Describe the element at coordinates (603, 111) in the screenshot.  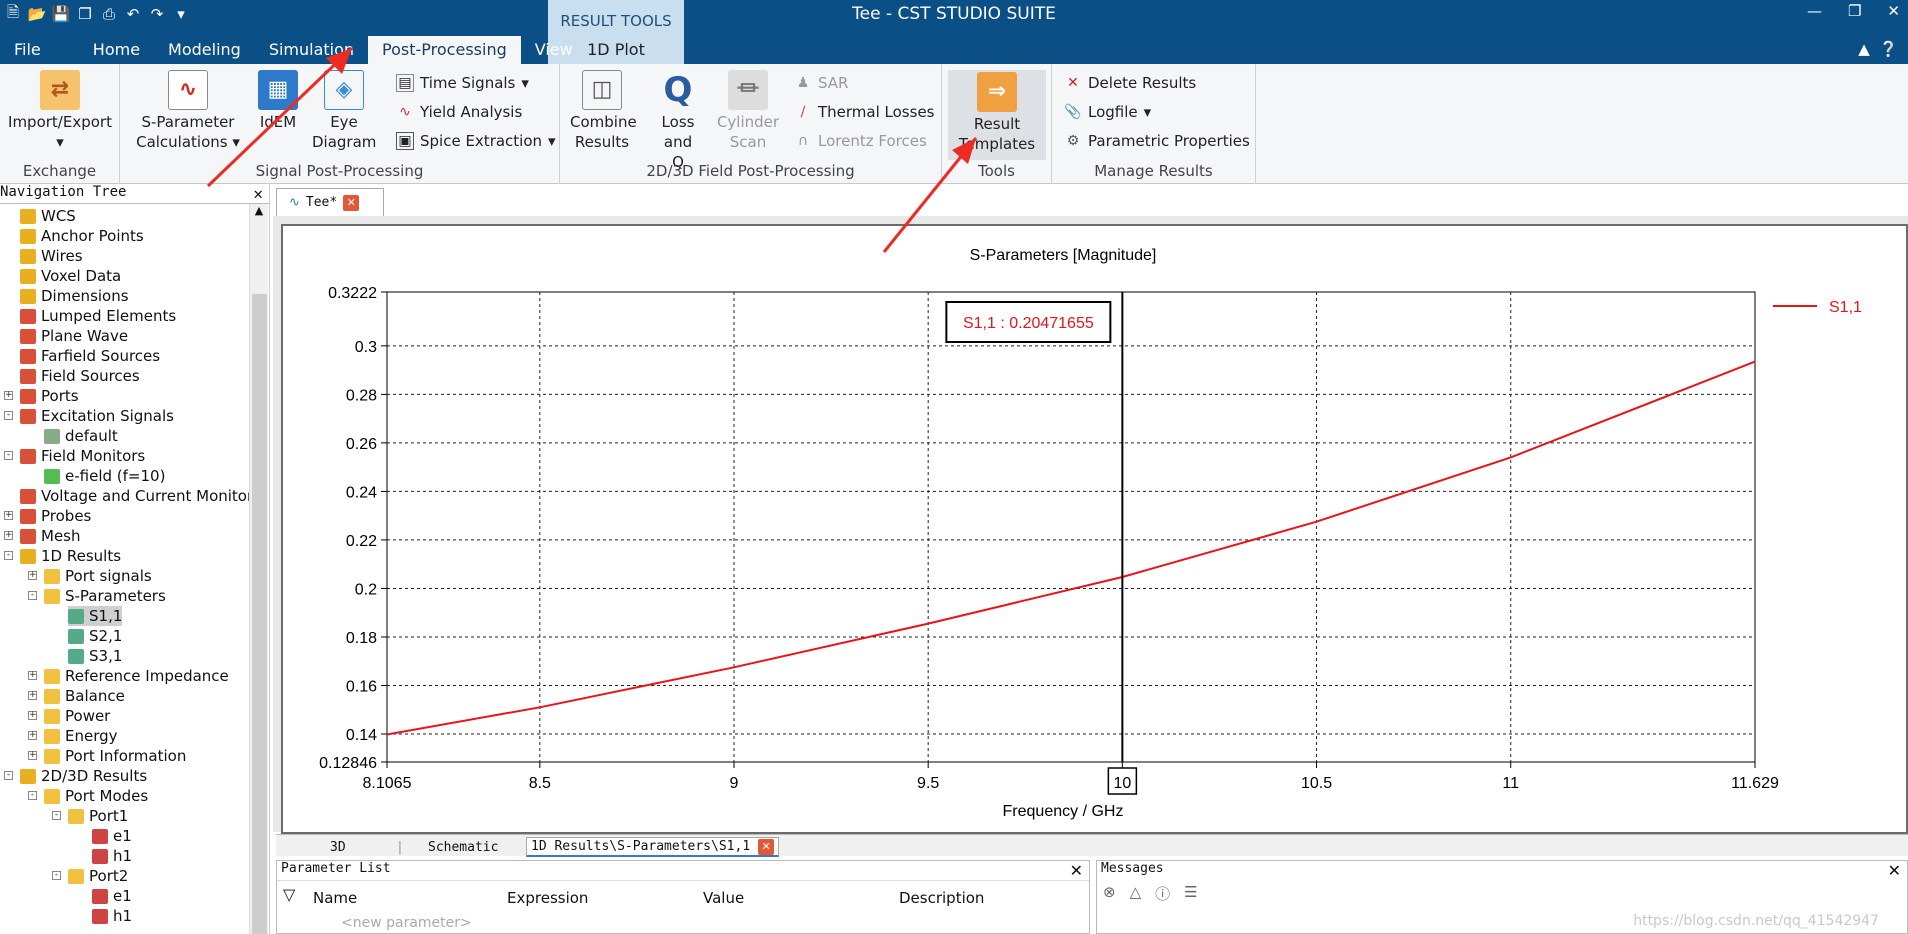
I see `combine-results-button: ◫ Combine Results` at that location.